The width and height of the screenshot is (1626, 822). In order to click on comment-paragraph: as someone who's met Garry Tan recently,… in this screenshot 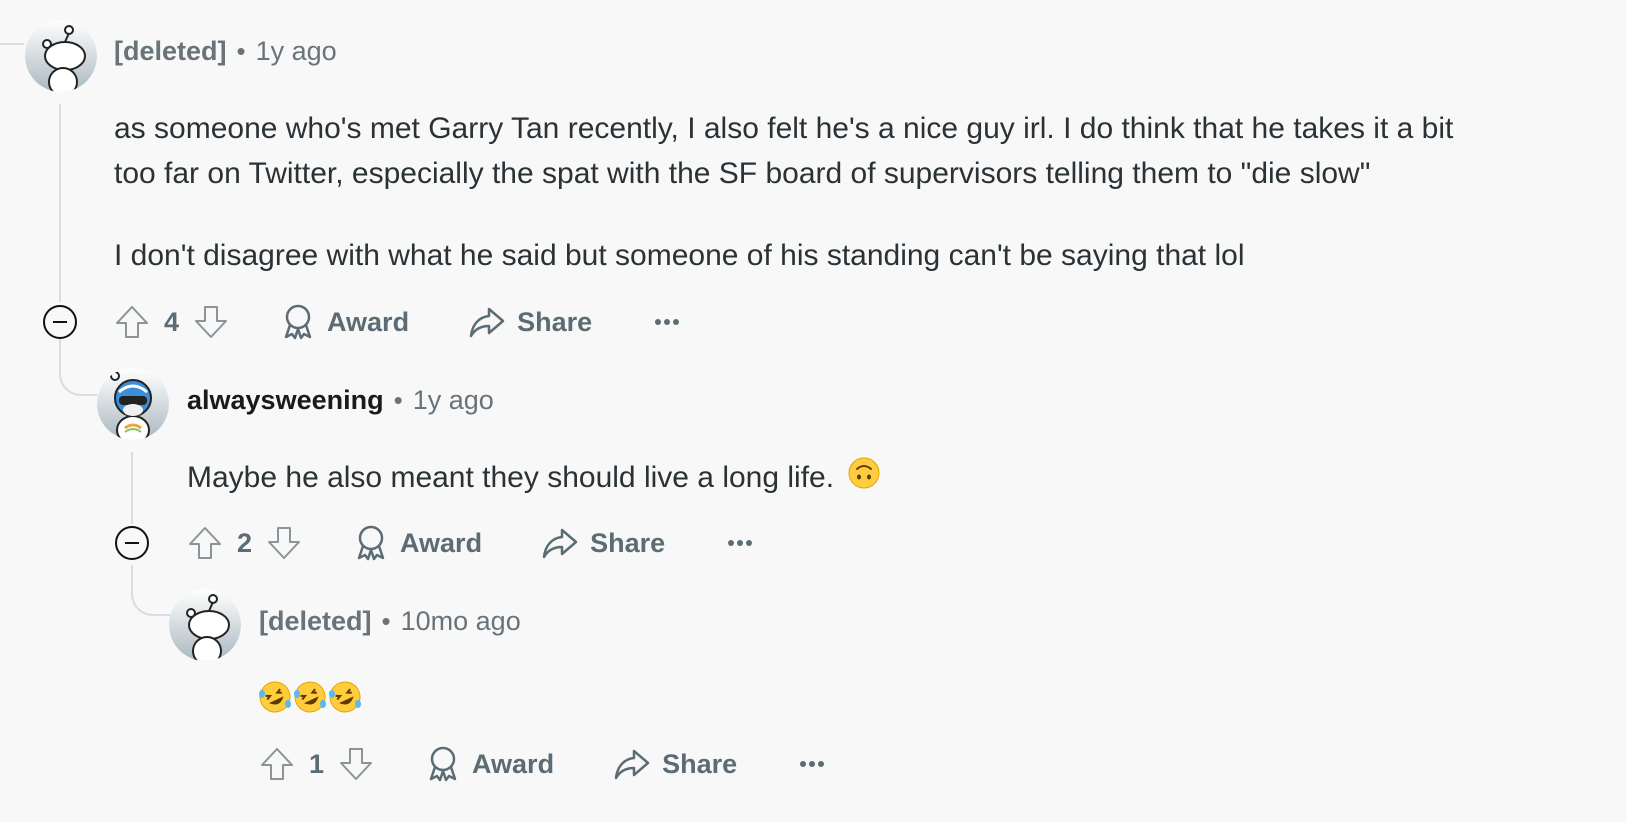, I will do `click(784, 128)`.